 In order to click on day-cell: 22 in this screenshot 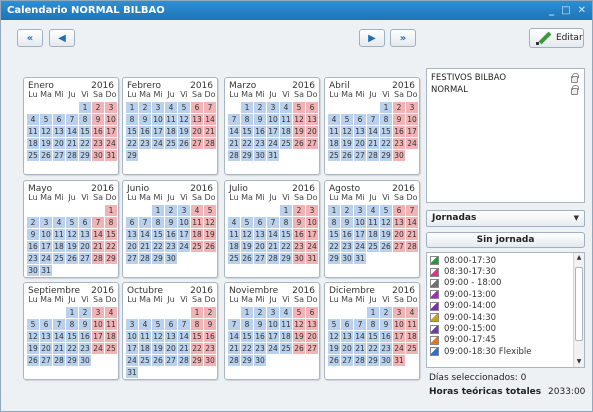, I will do `click(247, 348)`.